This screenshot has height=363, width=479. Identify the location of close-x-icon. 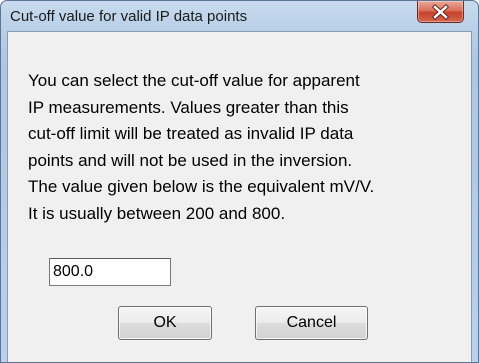
(440, 12).